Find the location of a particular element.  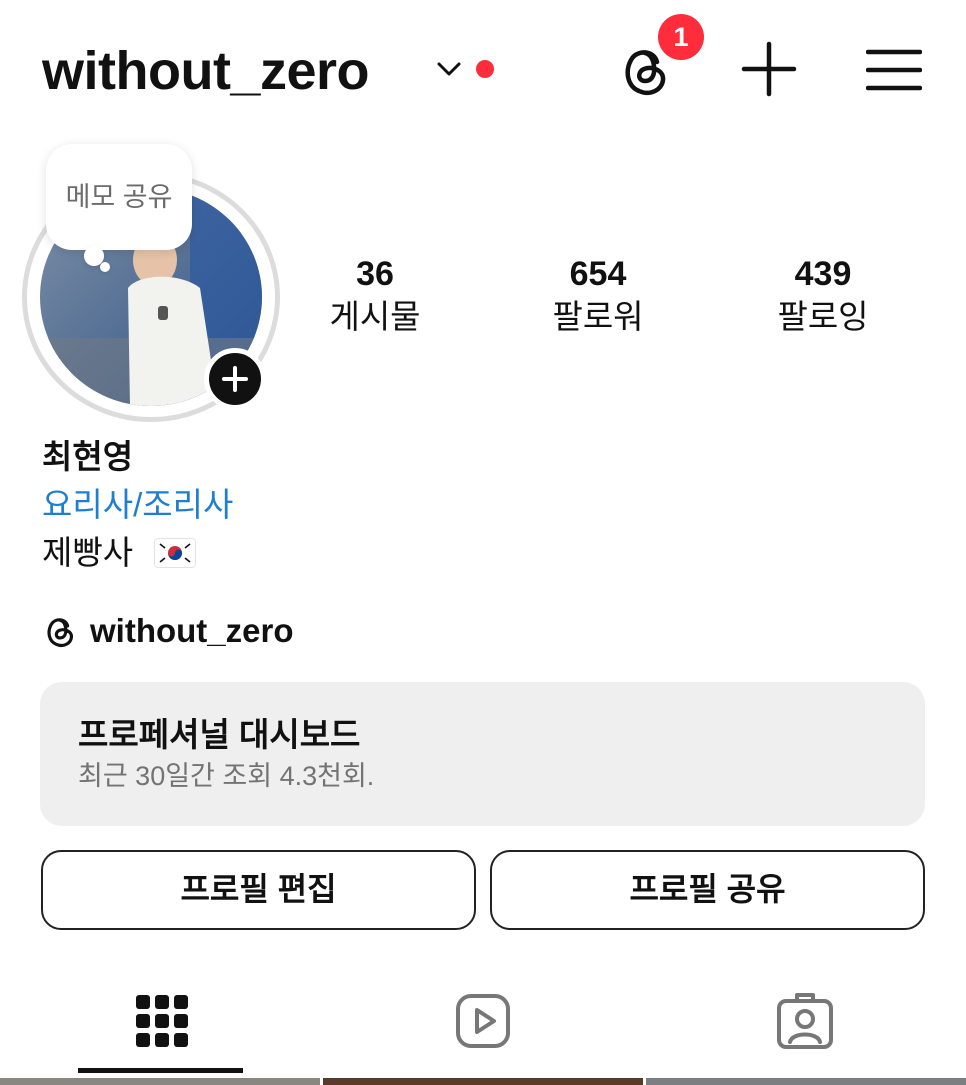

stat-followers-label: 팔로워 is located at coordinates (598, 316).